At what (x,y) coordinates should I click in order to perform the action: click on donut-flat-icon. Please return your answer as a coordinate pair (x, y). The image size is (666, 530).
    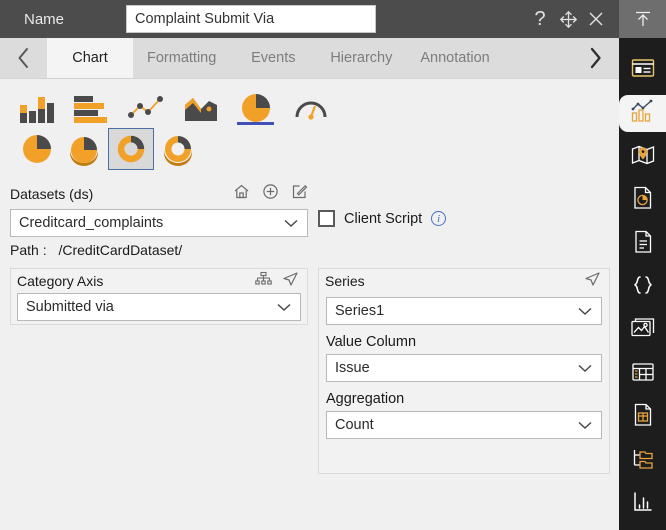
    Looking at the image, I should click on (131, 149).